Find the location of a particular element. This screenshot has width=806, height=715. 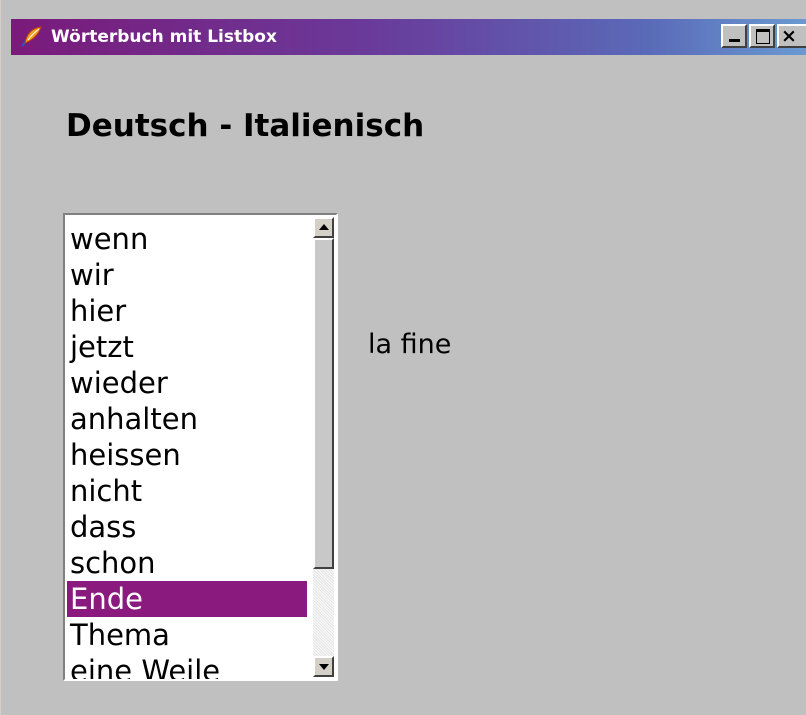

title-bar: Wörterbuch mit Listbox × is located at coordinates (408, 37).